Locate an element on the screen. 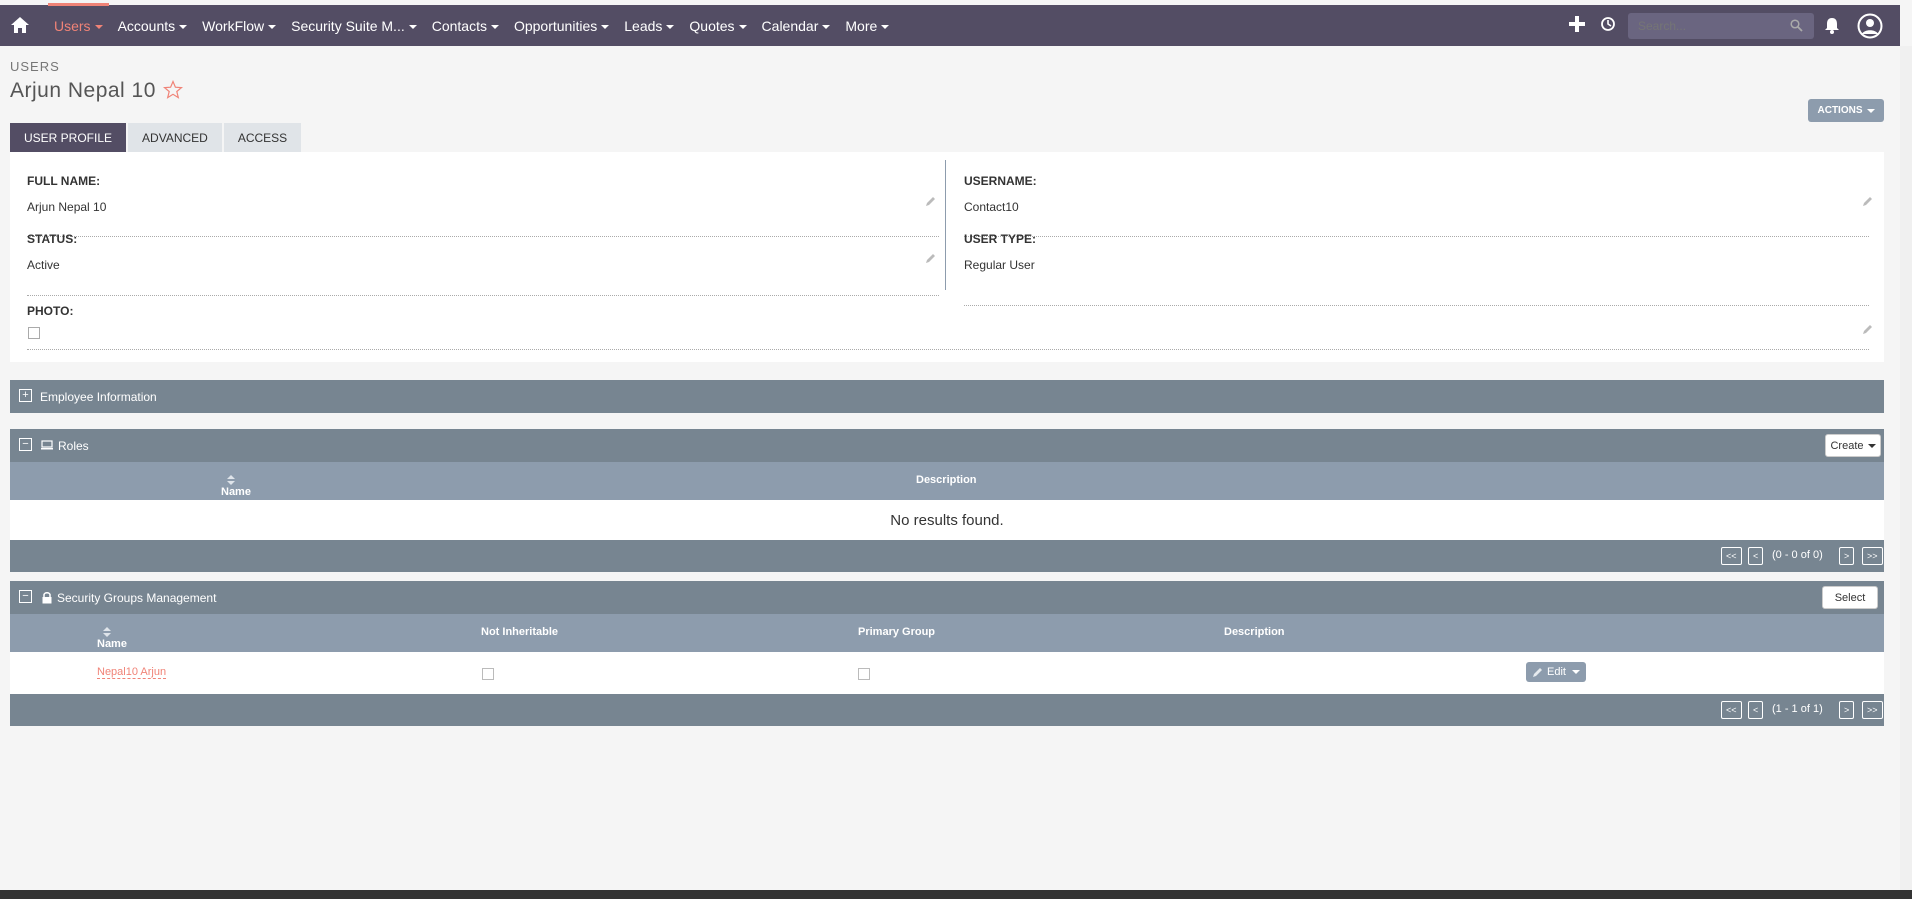 This screenshot has width=1912, height=899. nav-item-label: Opportunities is located at coordinates (555, 25).